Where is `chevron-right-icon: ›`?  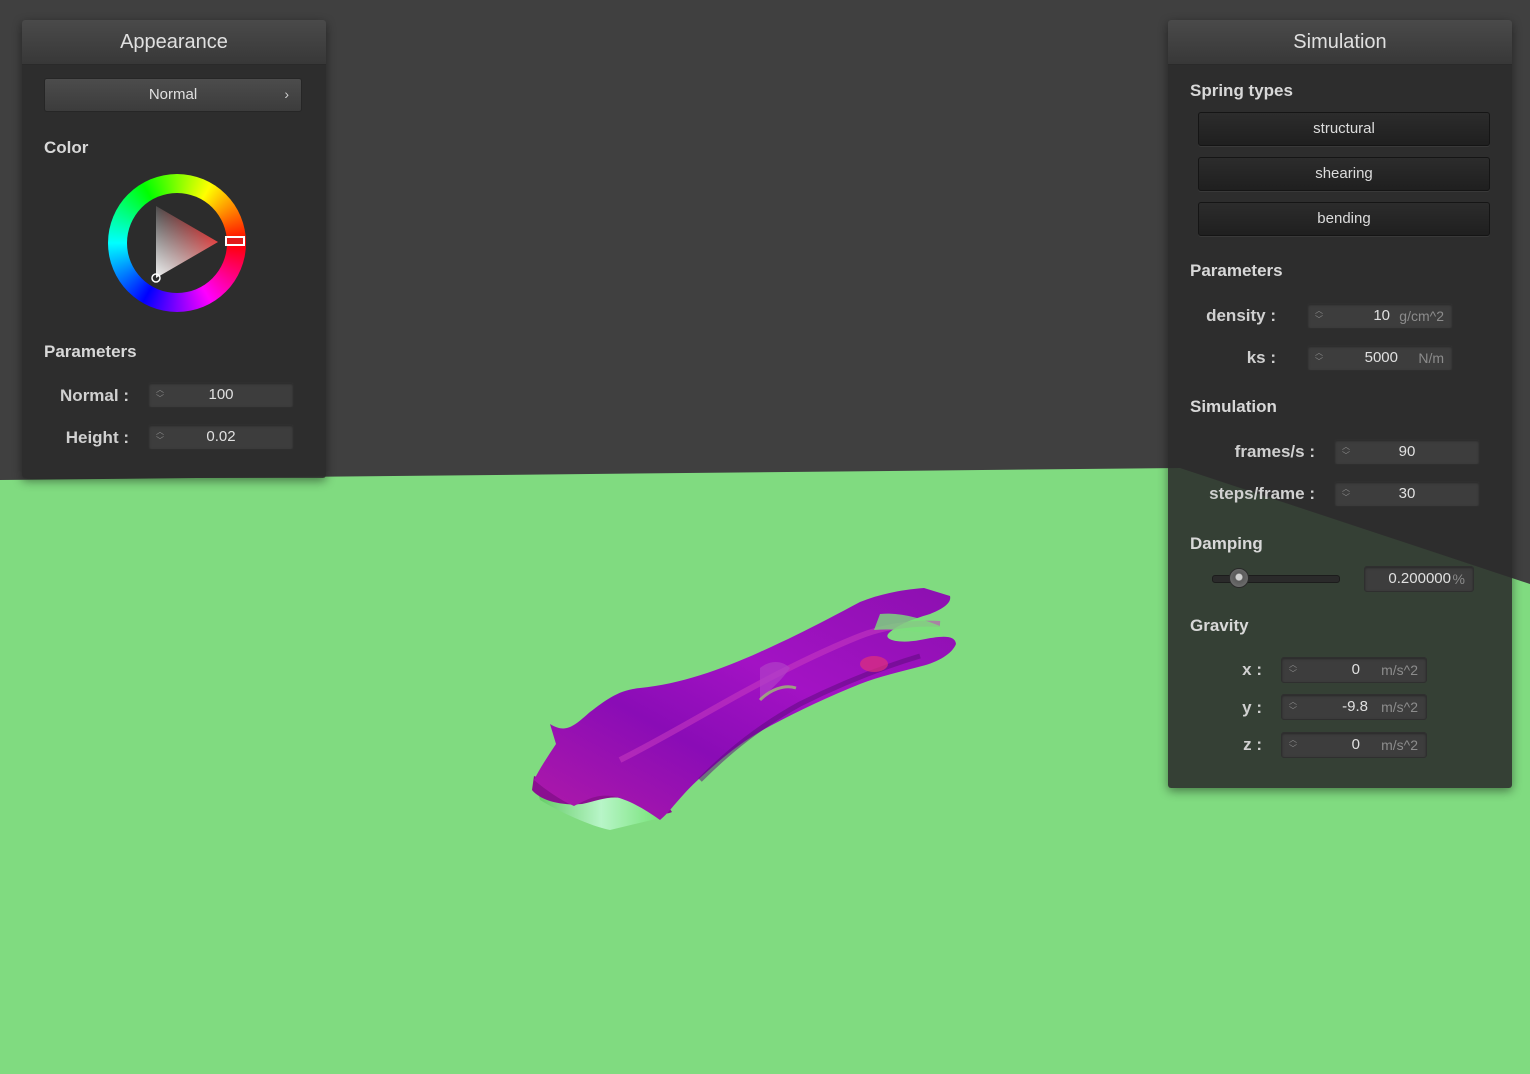
chevron-right-icon: › is located at coordinates (286, 94).